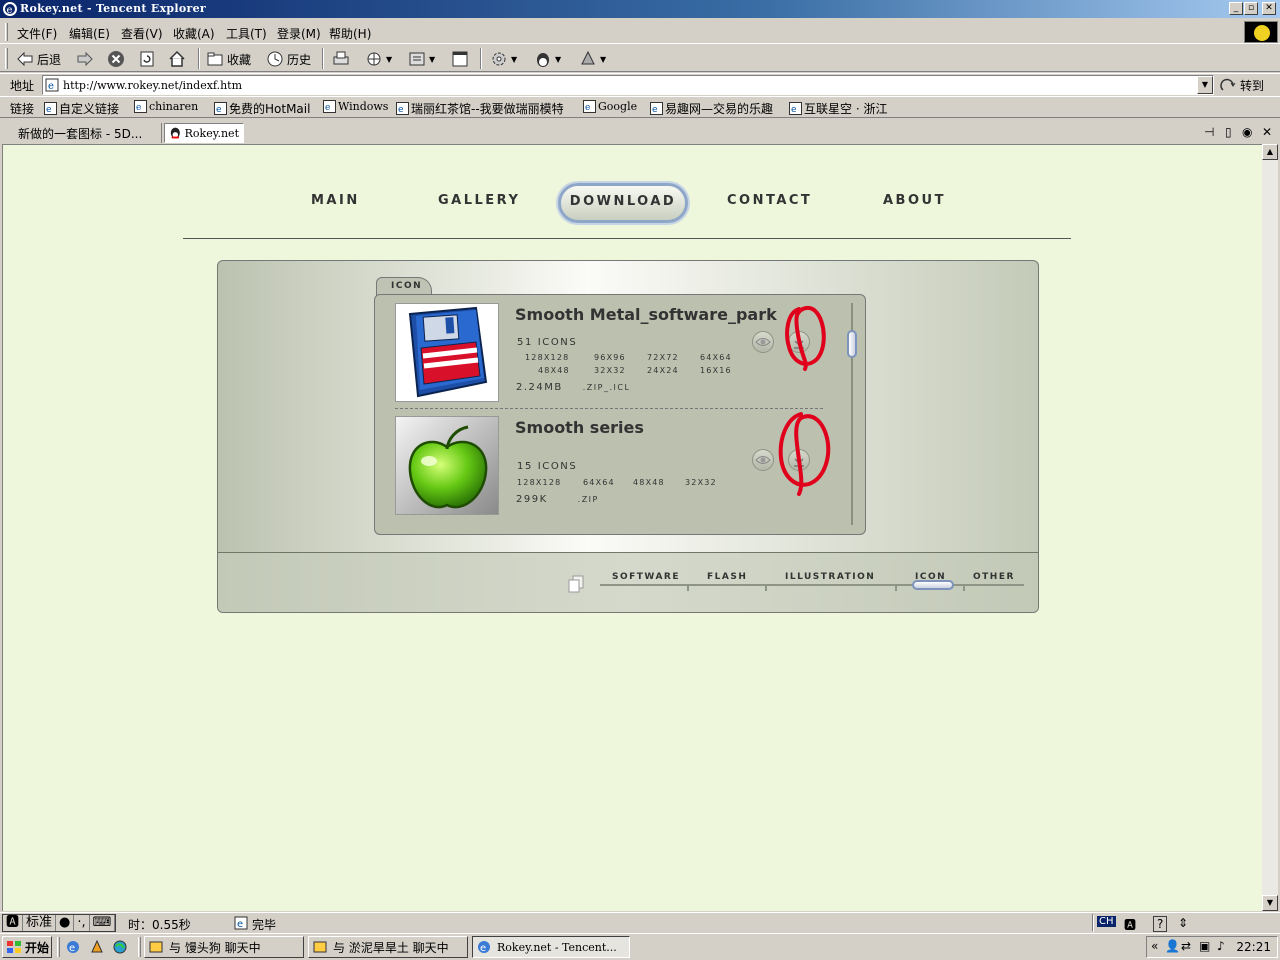 The image size is (1280, 960). Describe the element at coordinates (769, 200) in the screenshot. I see `nav-contact: CONTACT` at that location.